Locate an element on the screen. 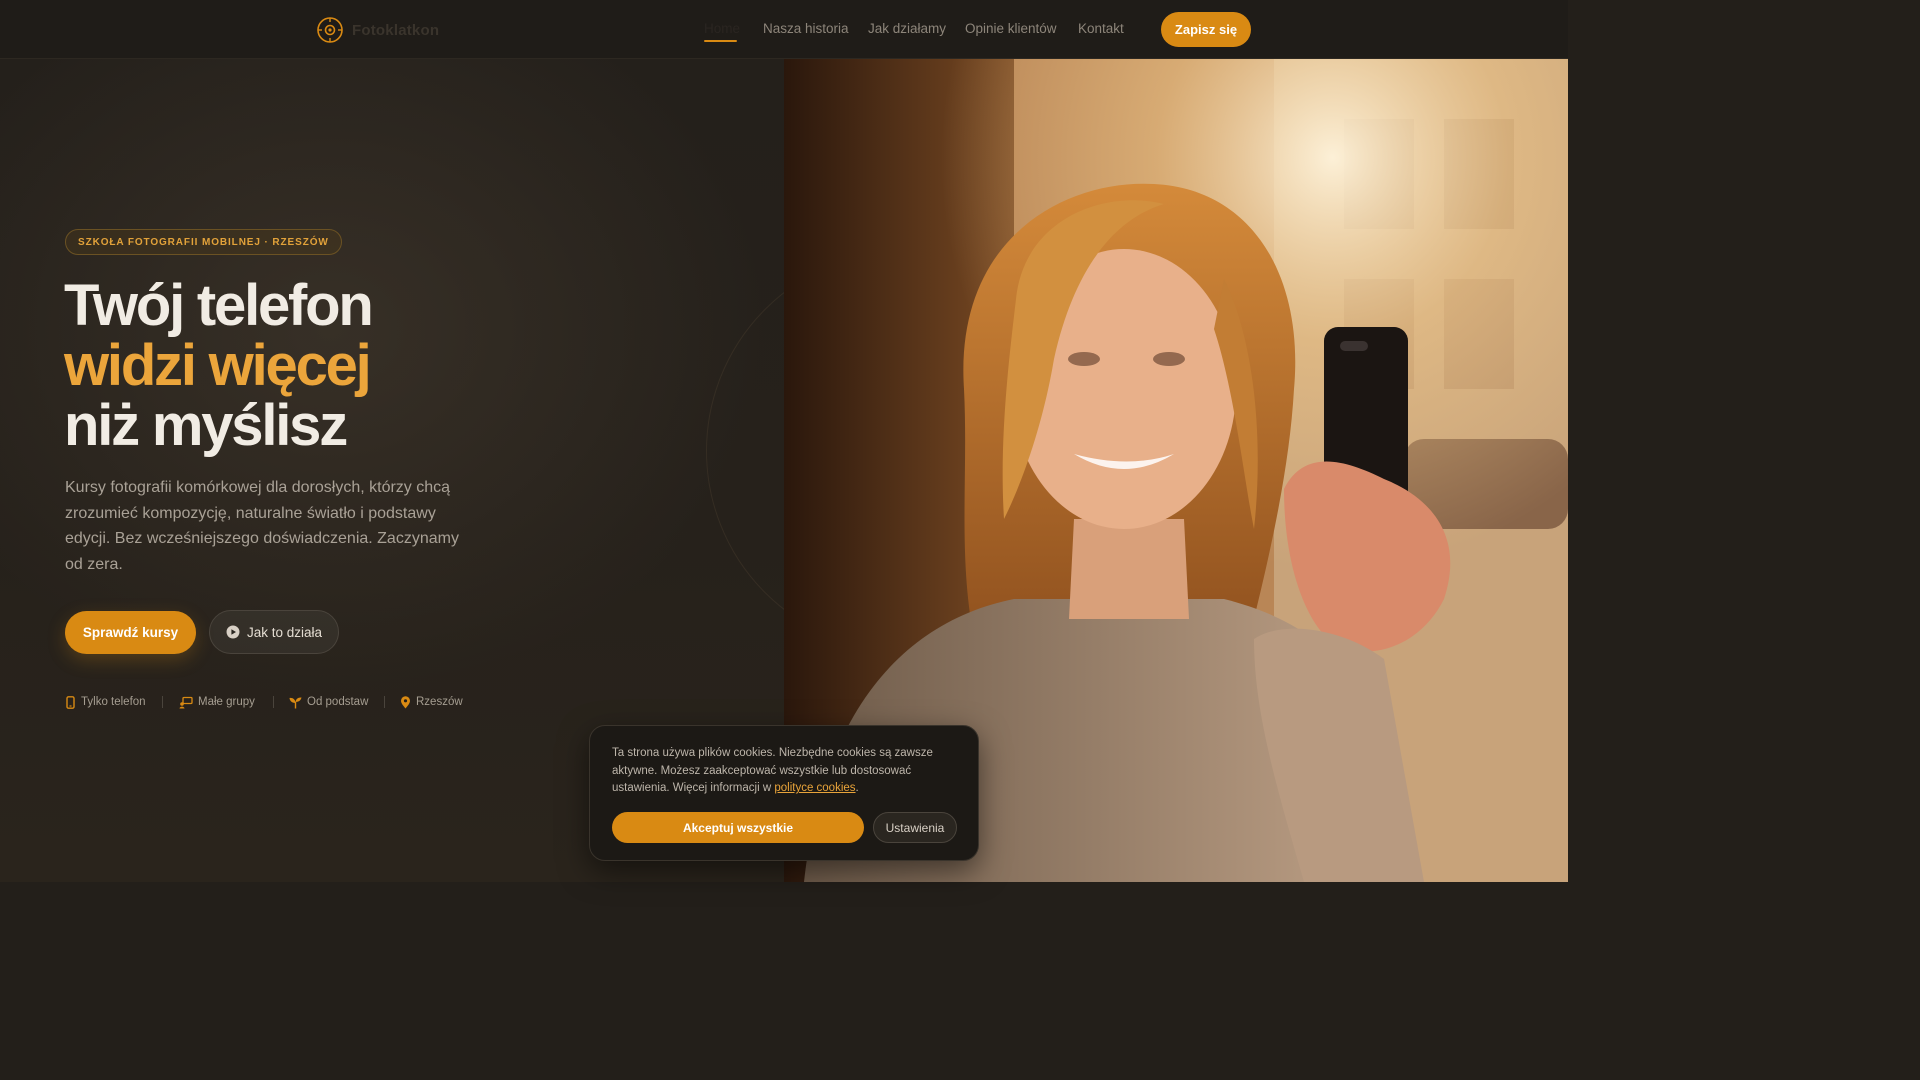  feature-label: Tylko telefon is located at coordinates (113, 702).